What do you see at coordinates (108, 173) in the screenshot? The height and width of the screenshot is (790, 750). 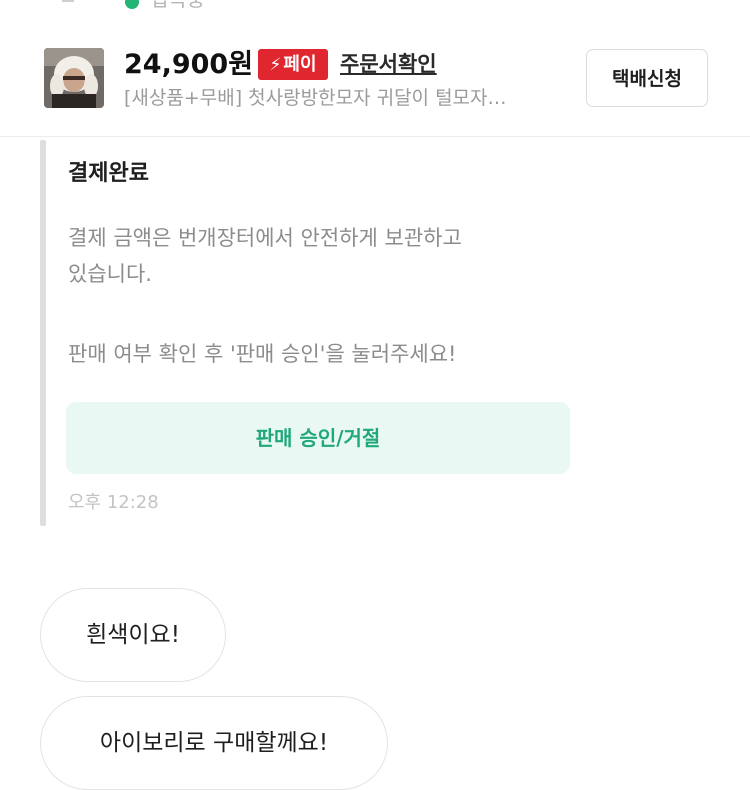 I see `notice-title: 결제완료` at bounding box center [108, 173].